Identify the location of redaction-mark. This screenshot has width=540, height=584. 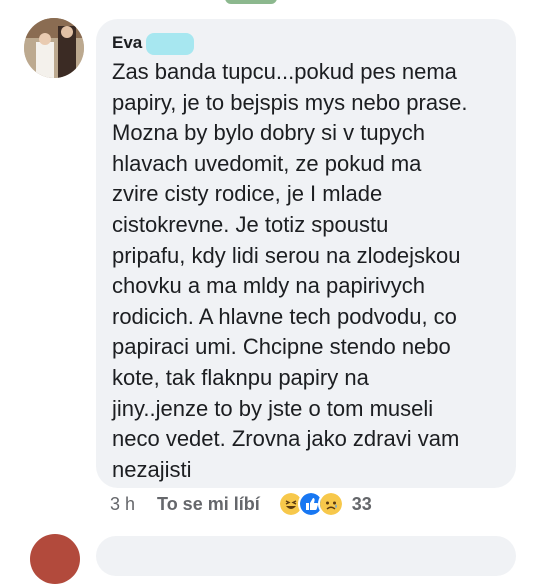
(170, 44).